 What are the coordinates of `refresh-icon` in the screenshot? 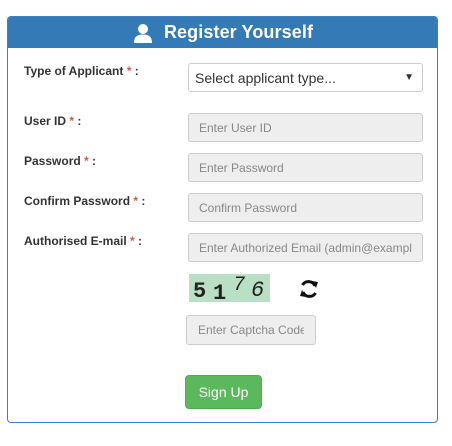 It's located at (309, 289).